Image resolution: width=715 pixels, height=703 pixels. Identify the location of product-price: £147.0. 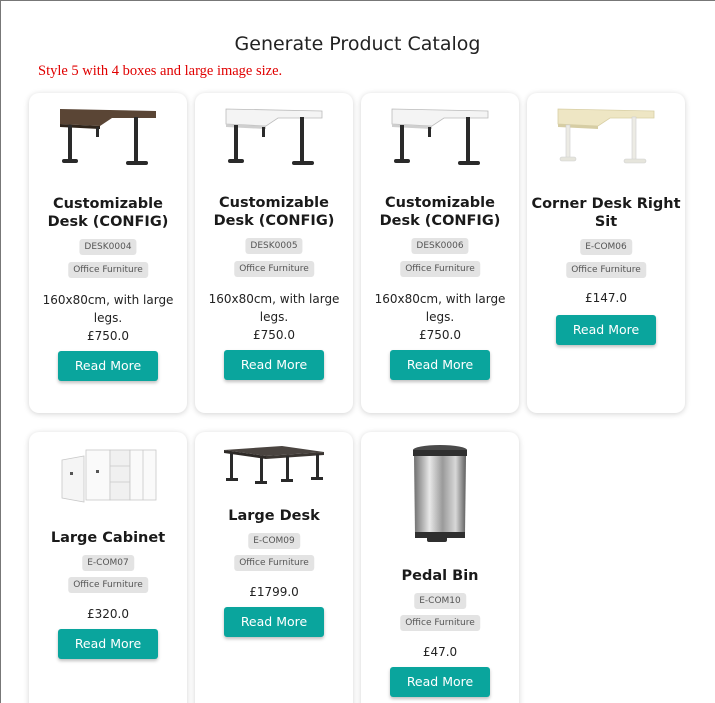
(606, 298).